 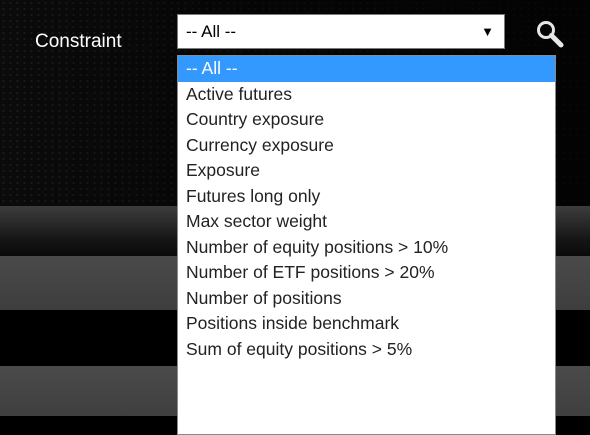 I want to click on constraint-label: Constraint, so click(x=78, y=41).